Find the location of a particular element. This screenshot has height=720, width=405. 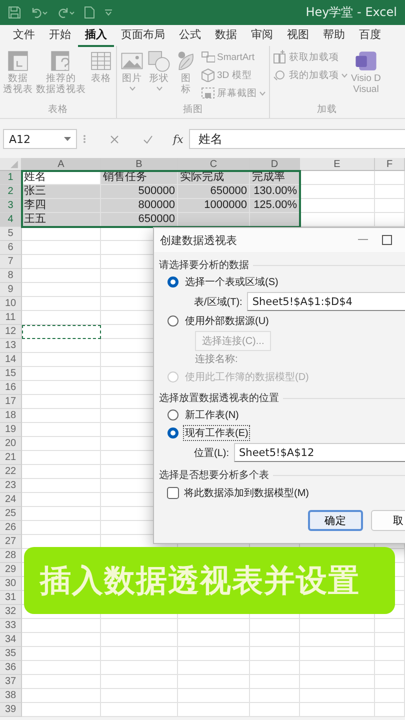

ribbon-tab: 文件 is located at coordinates (24, 35).